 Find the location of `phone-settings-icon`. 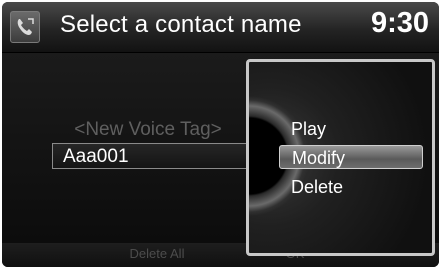

phone-settings-icon is located at coordinates (25, 27).